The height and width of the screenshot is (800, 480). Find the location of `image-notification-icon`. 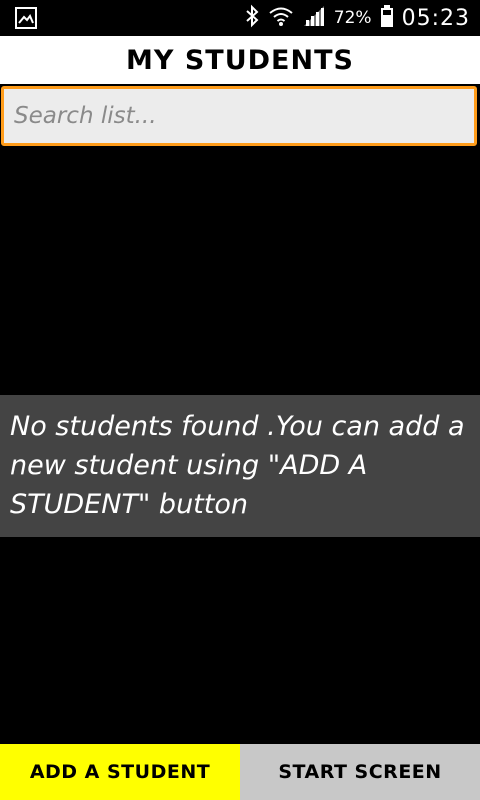

image-notification-icon is located at coordinates (26, 18).